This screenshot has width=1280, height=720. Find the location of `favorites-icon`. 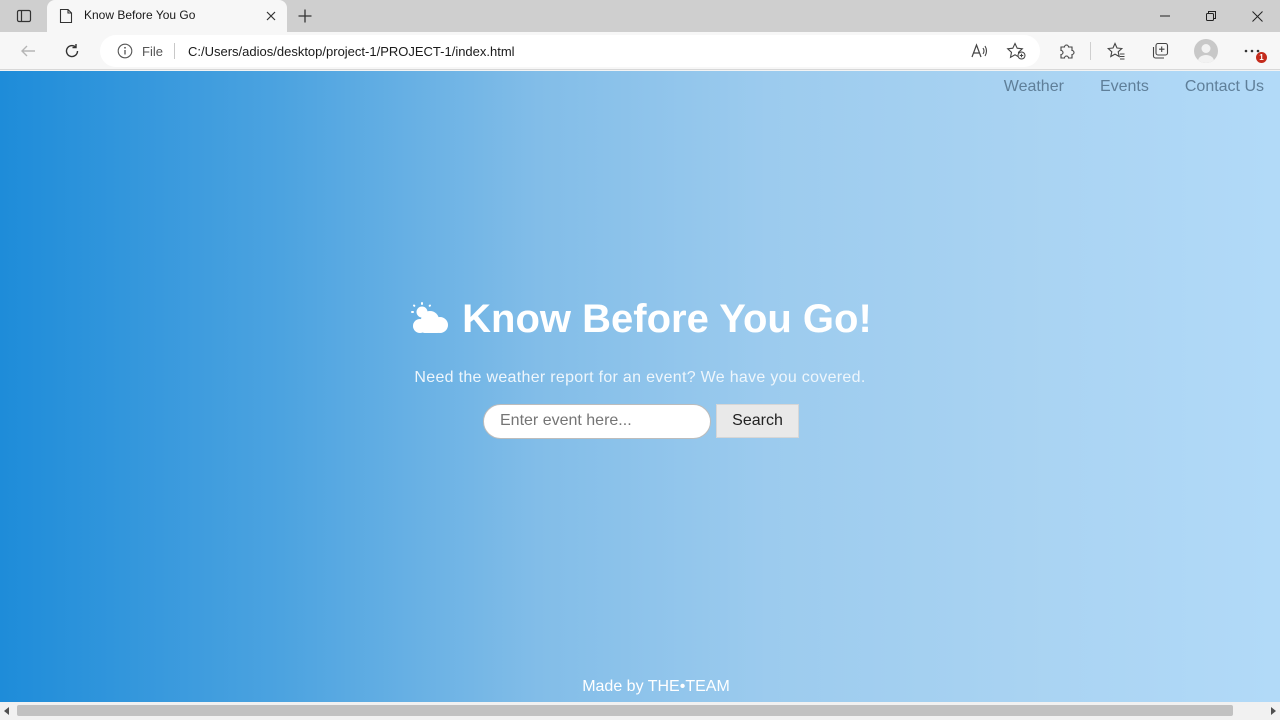

favorites-icon is located at coordinates (1116, 51).